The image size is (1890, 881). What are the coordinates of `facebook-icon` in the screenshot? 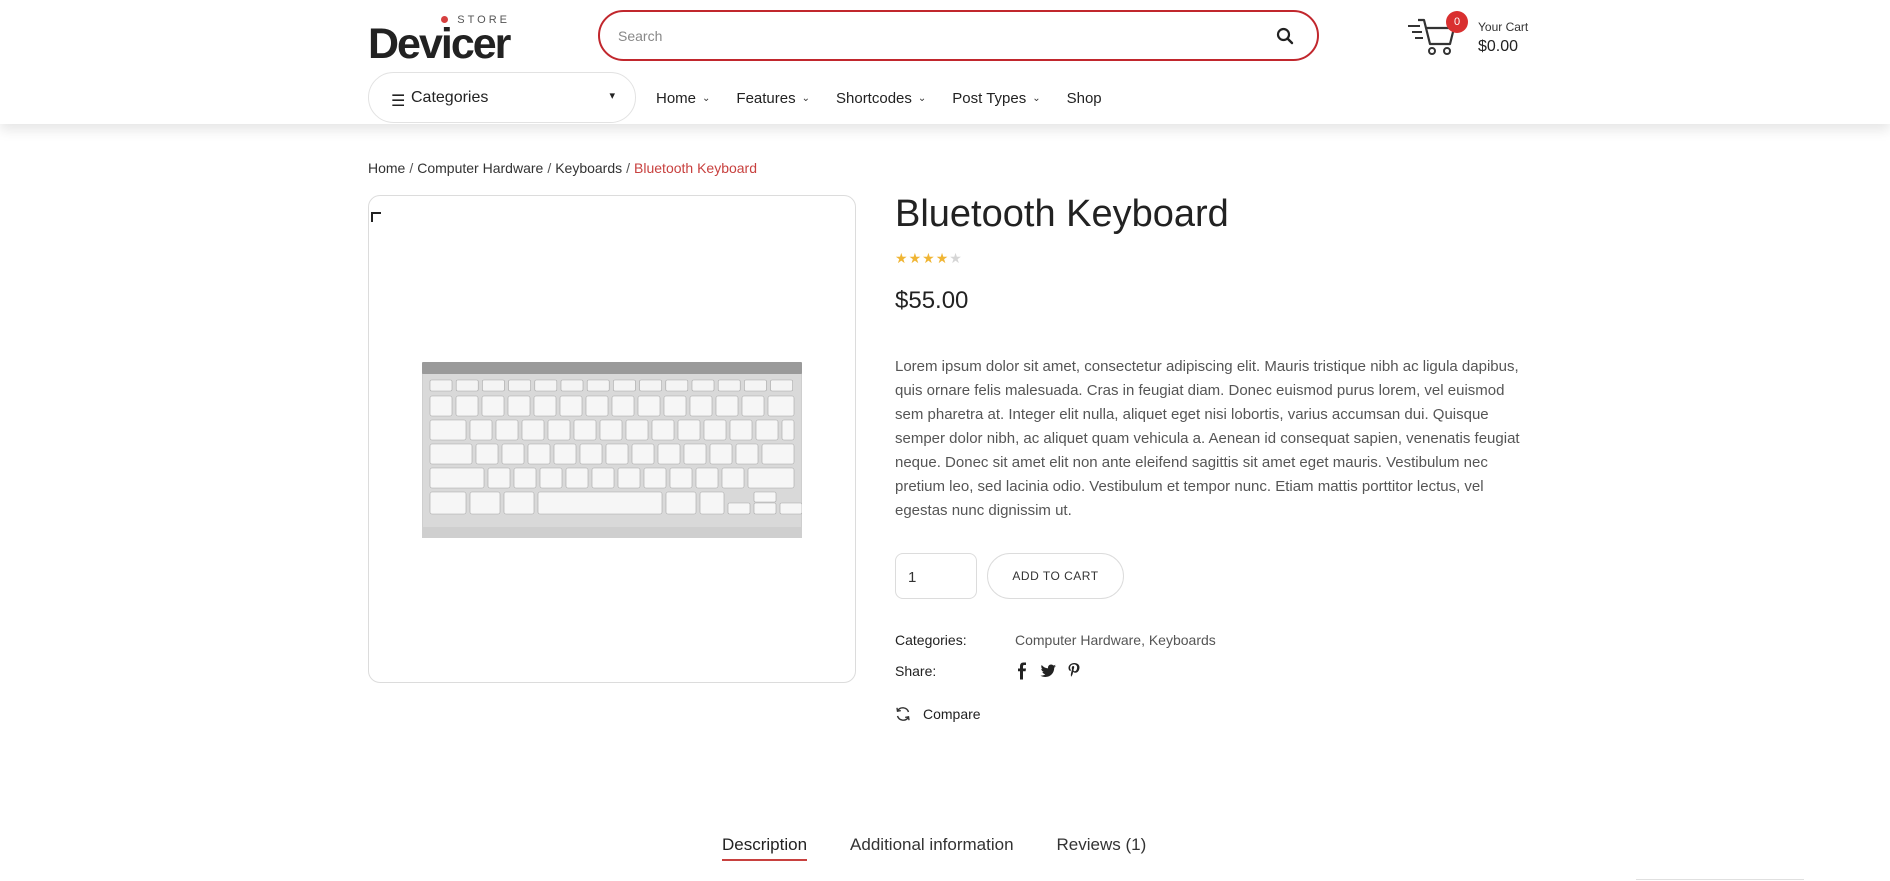 It's located at (1022, 671).